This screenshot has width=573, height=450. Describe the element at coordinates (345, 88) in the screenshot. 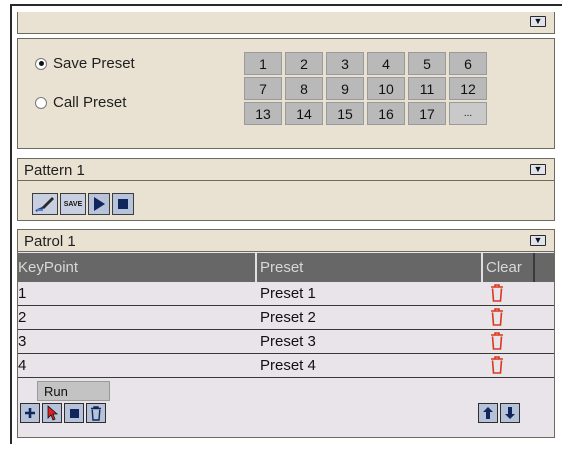

I see `preset-number-button: 9` at that location.